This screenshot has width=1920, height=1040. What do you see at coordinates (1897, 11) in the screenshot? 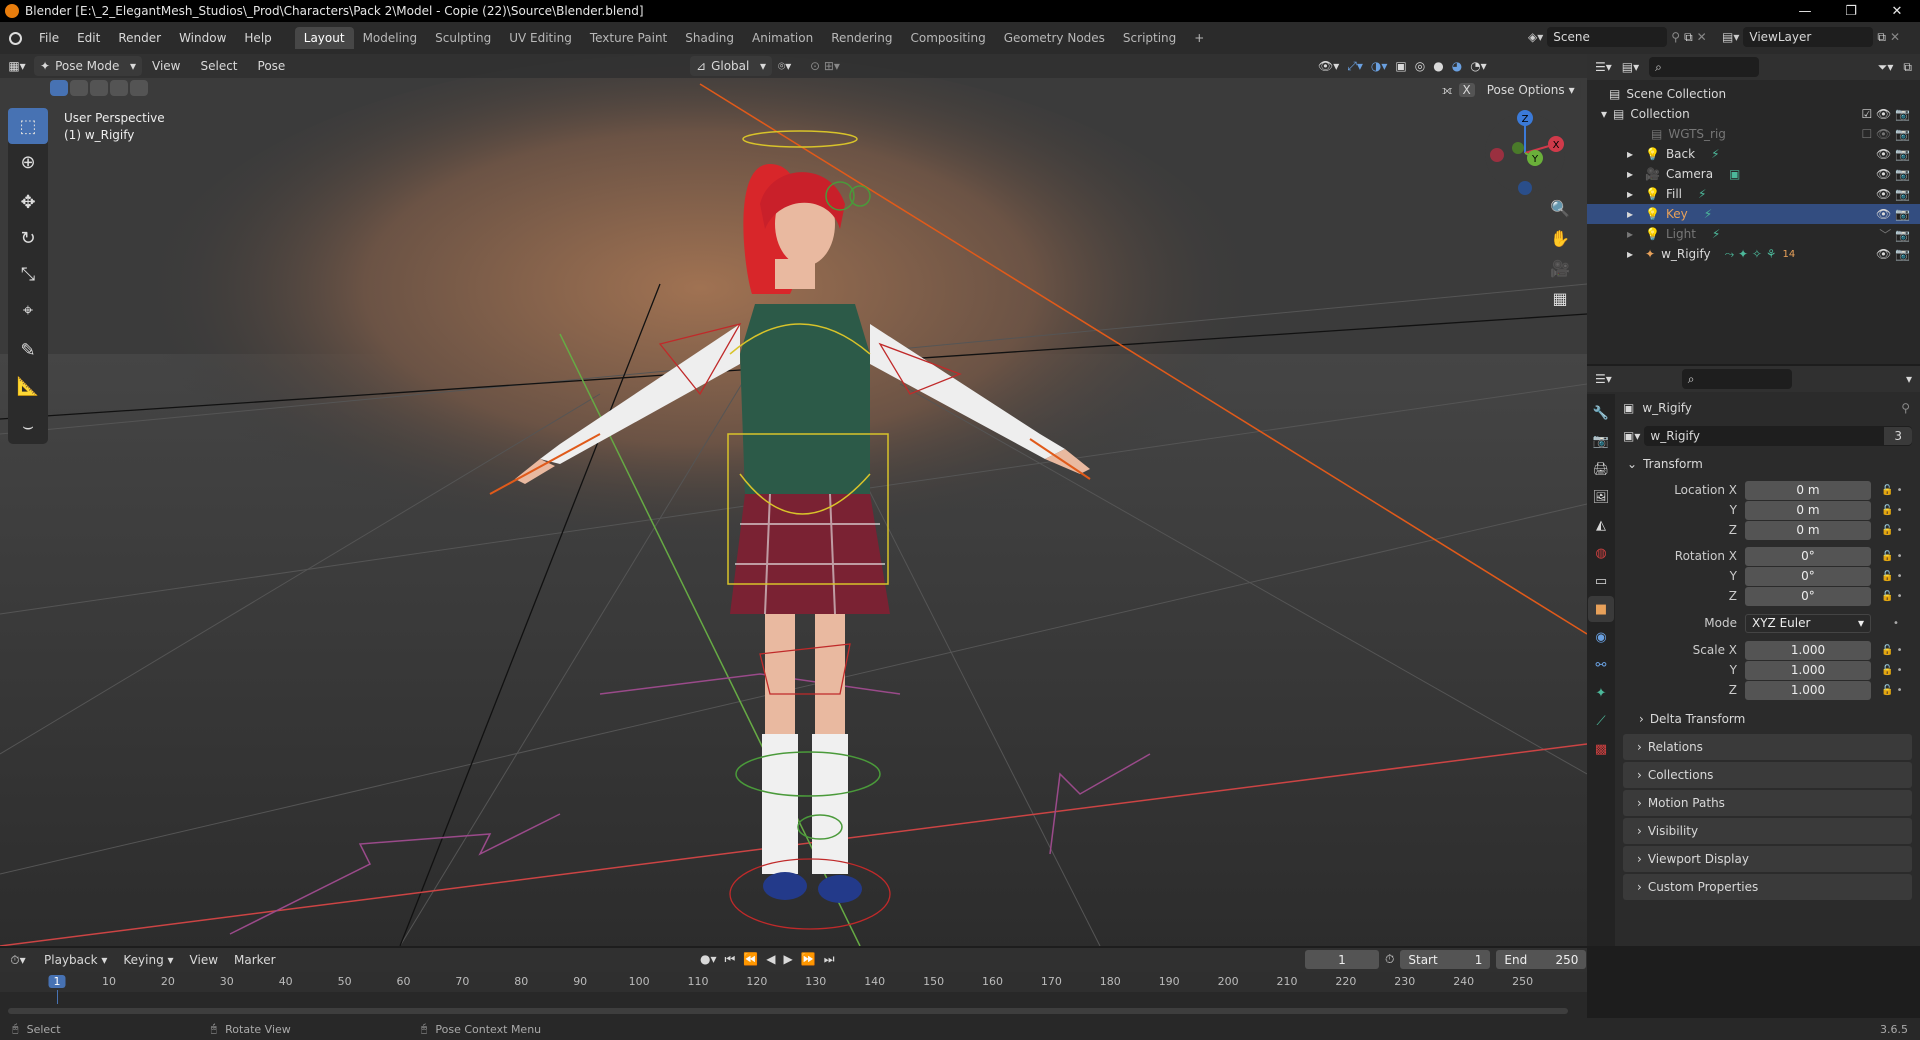
I see `close-icon: ✕` at bounding box center [1897, 11].